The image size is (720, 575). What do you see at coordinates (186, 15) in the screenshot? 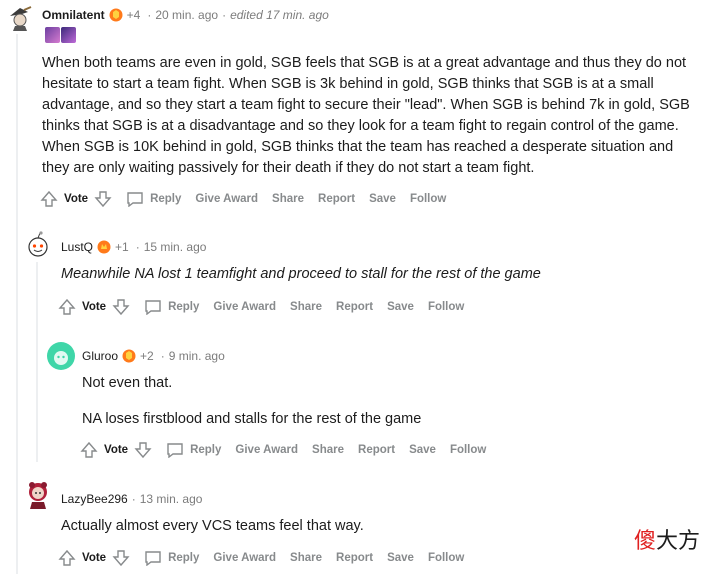
I see `timestamp: 20 min. ago` at bounding box center [186, 15].